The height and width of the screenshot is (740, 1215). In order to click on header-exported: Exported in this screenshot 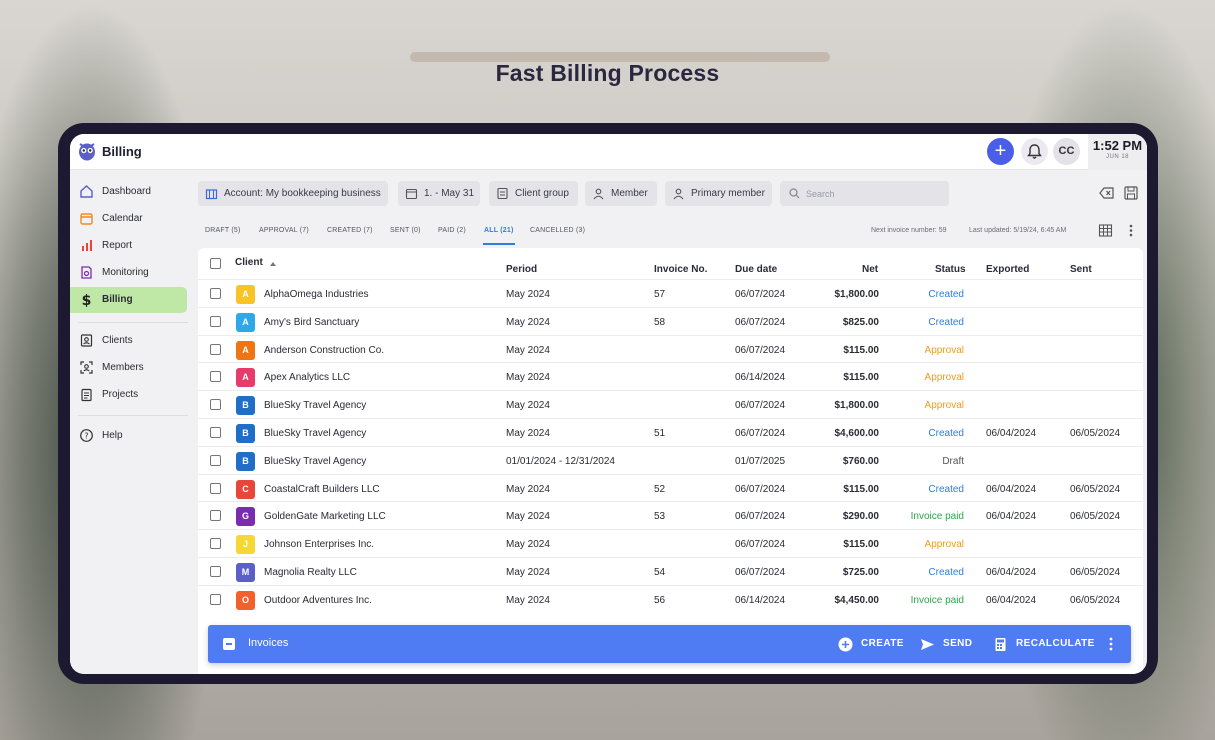, I will do `click(1007, 269)`.